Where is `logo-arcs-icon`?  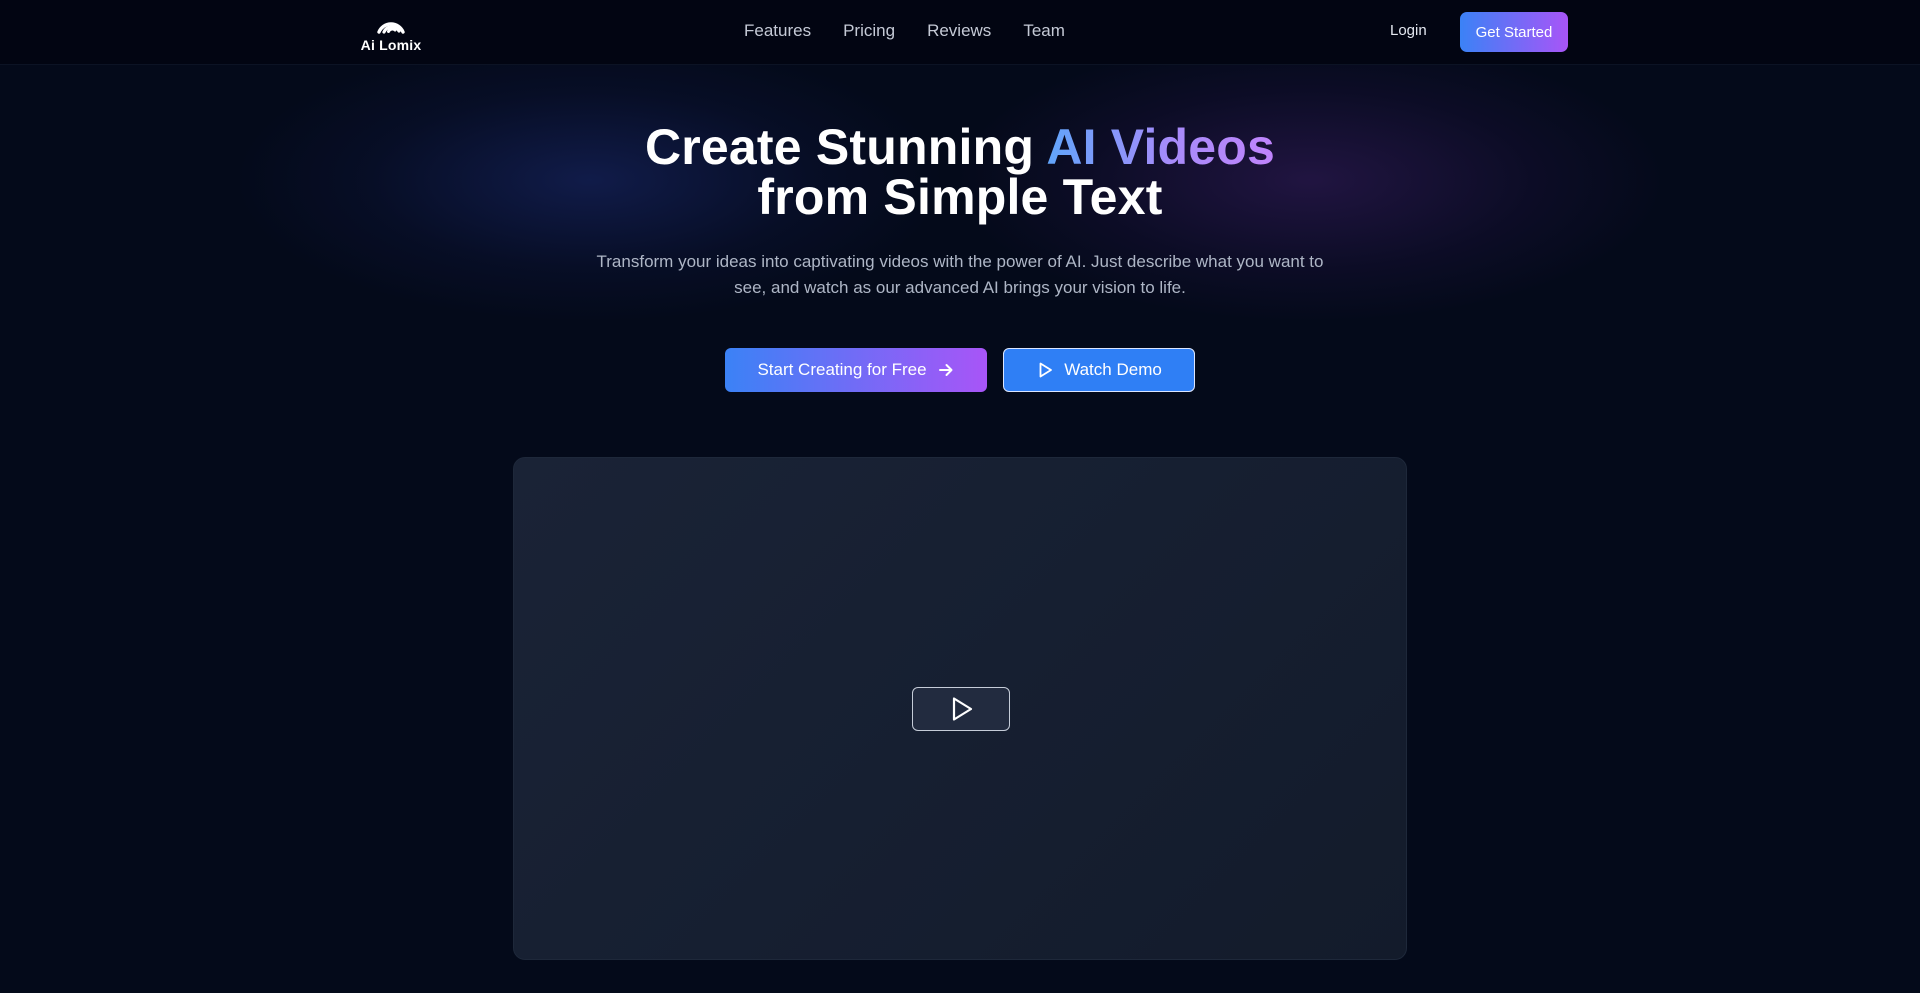 logo-arcs-icon is located at coordinates (391, 28).